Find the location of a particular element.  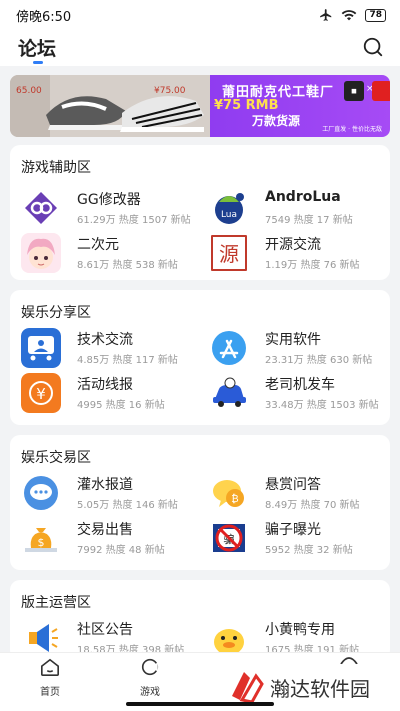

forum-chitchat: 灌水报道 5.05万 热度 146 新帖 is located at coordinates (111, 493).